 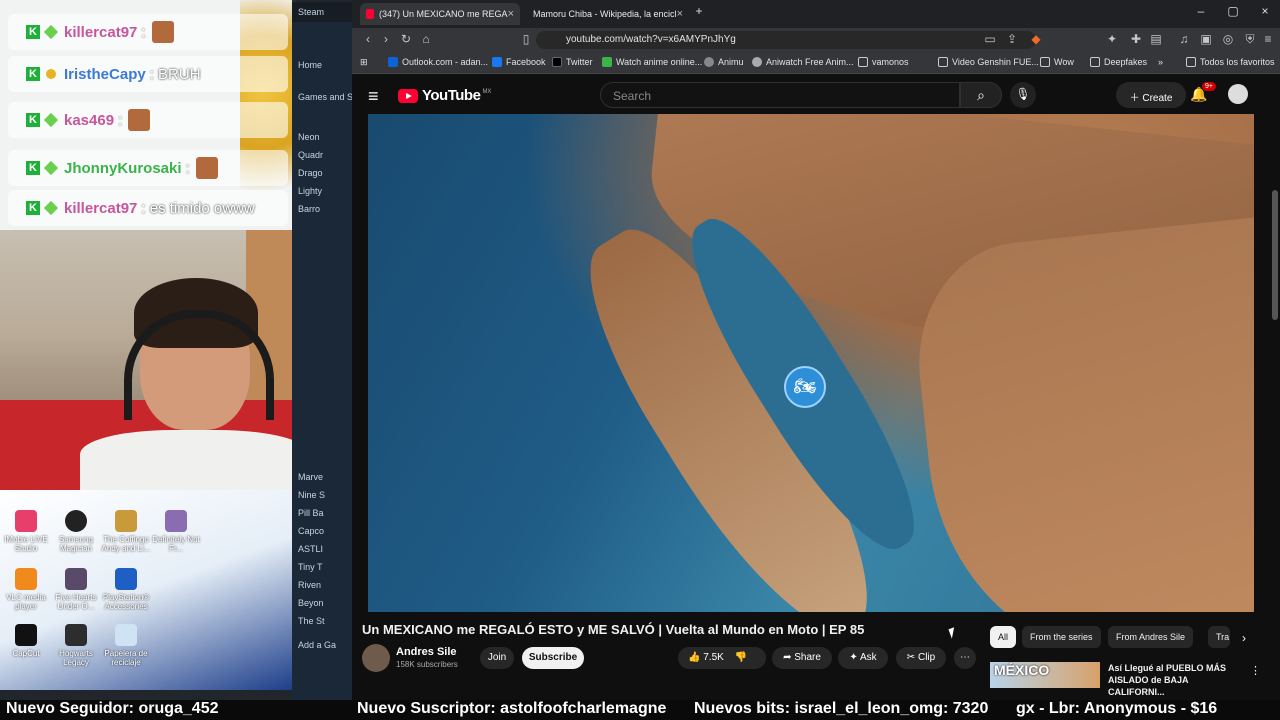 I want to click on bookmark-folder-deepfakes: Deepfakes, so click(x=1118, y=62).